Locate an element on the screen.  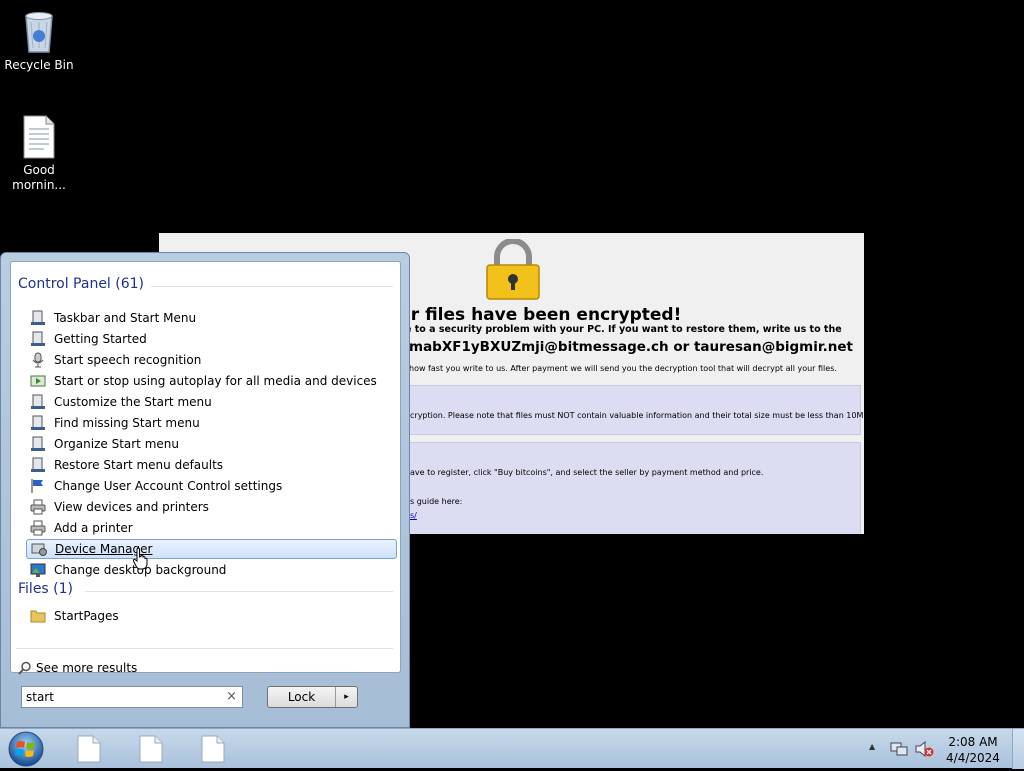
desktop-icon-label: Recycle Bin is located at coordinates (39, 65).